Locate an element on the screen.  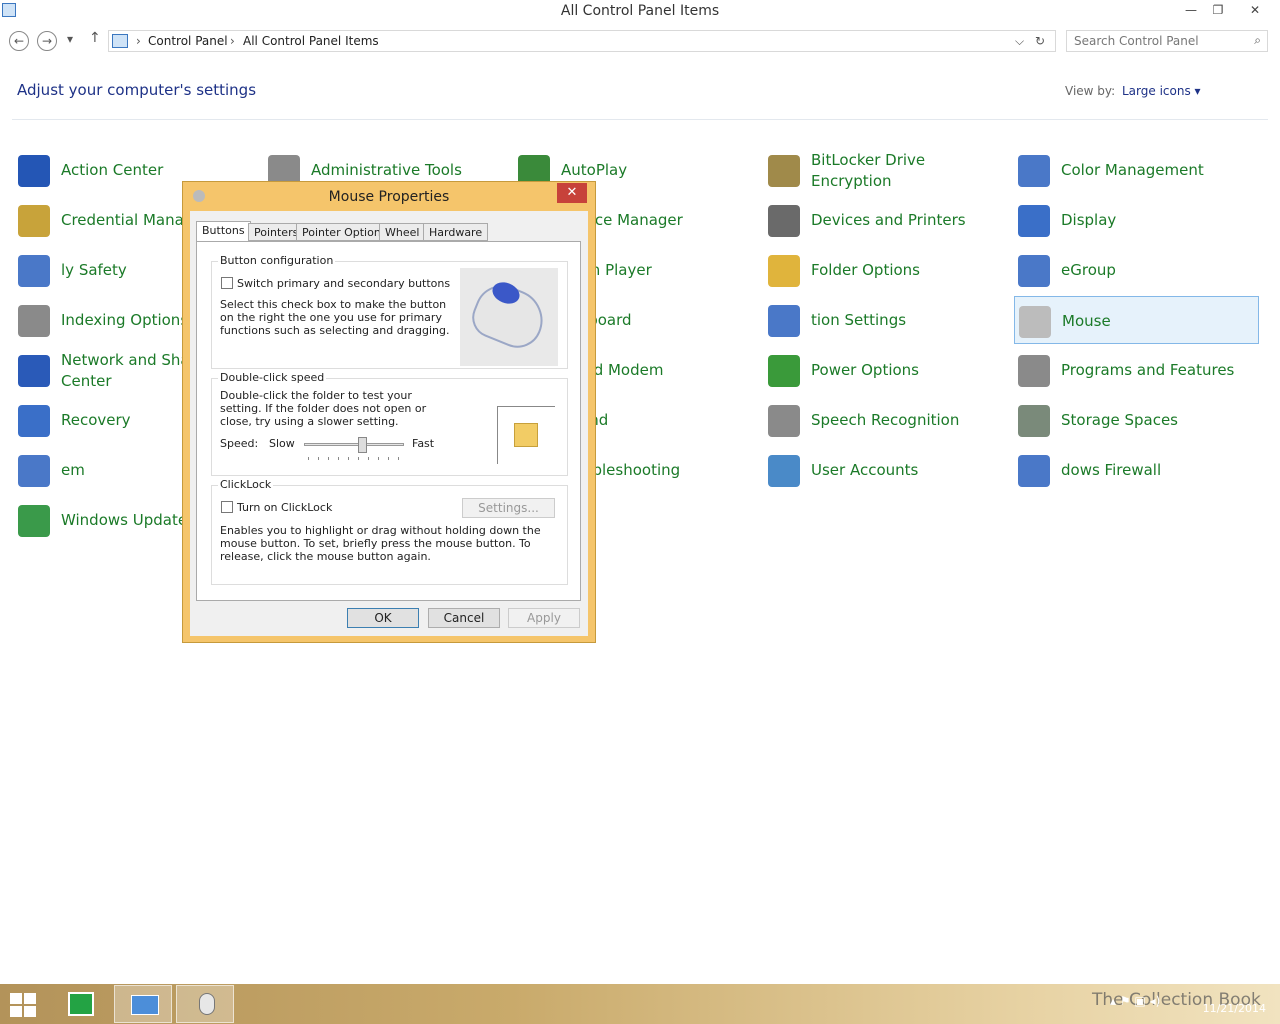
switch-buttons-checkbox is located at coordinates (227, 283).